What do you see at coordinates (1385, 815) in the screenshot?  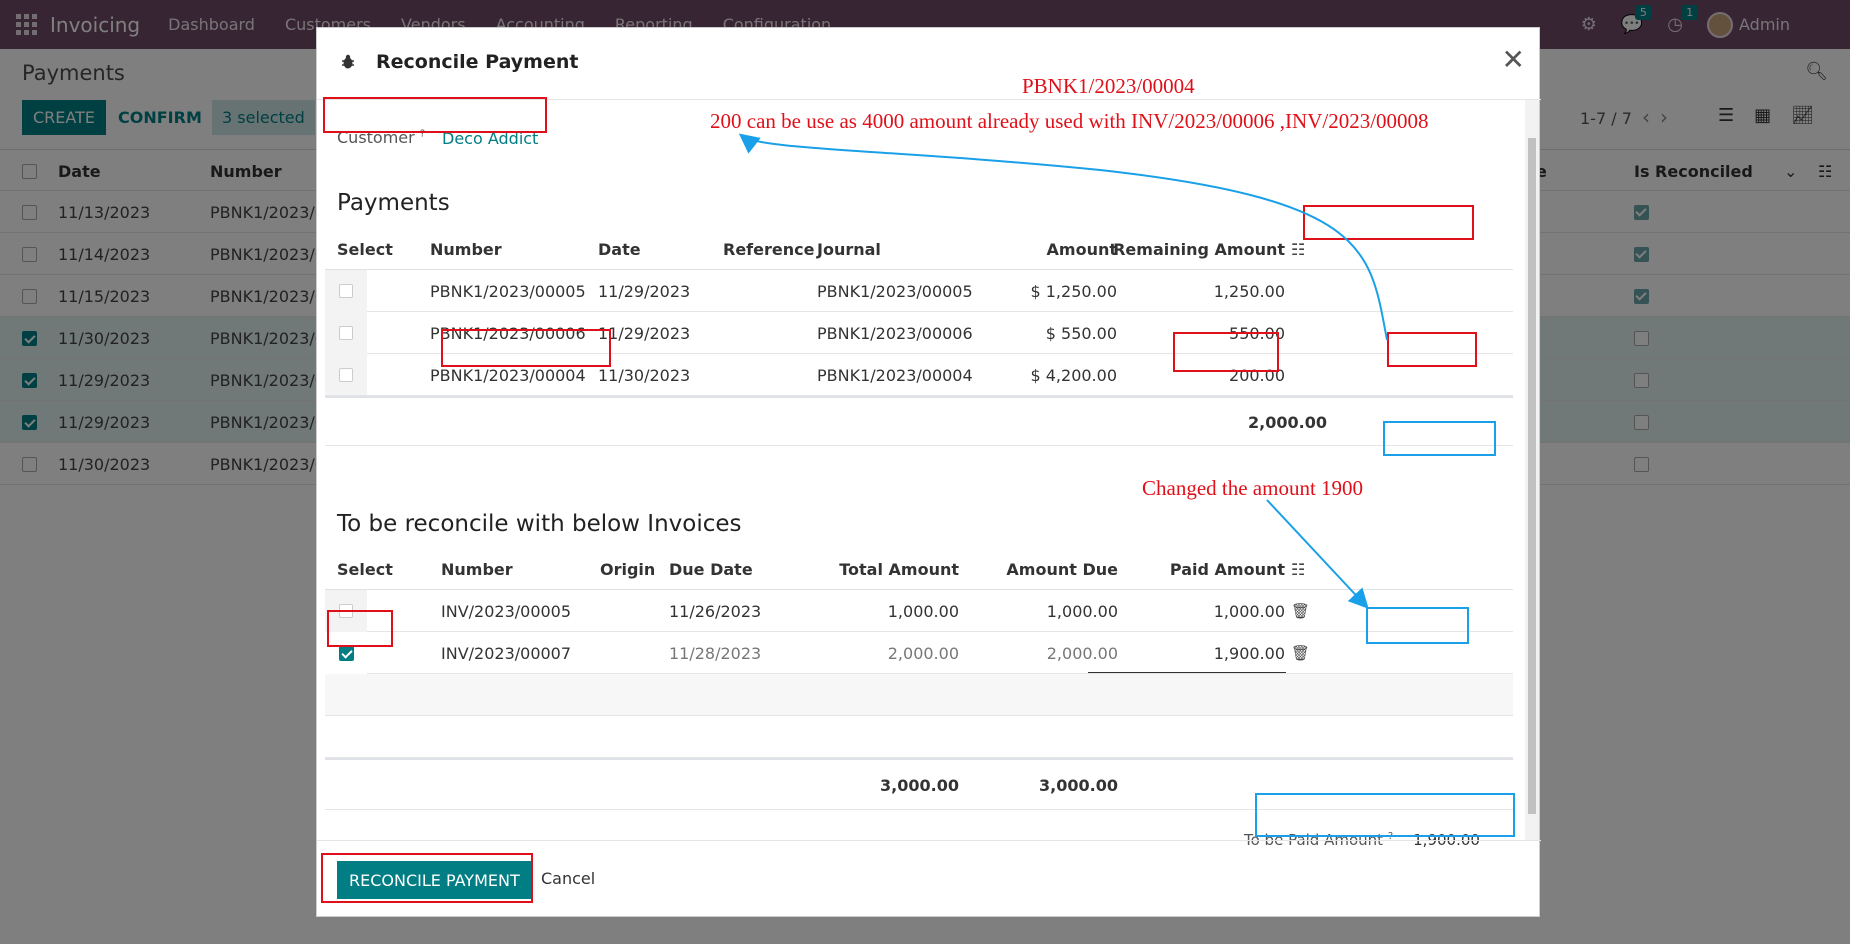 I see `annotation-box-to-be-paid` at bounding box center [1385, 815].